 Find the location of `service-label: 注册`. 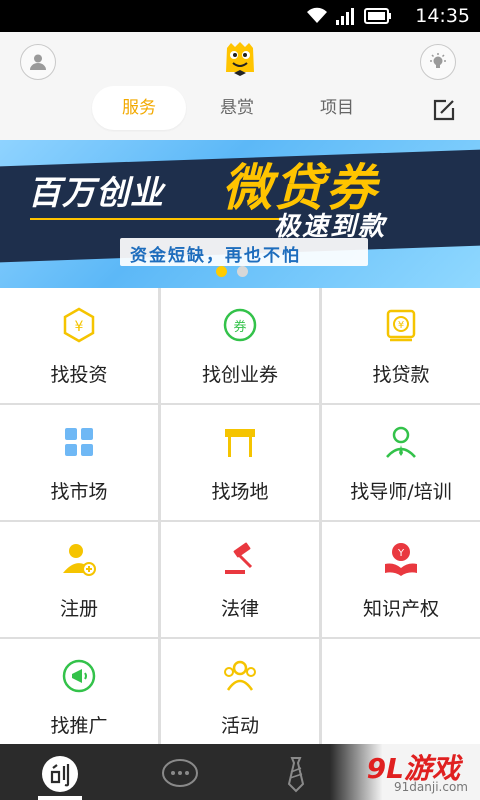

service-label: 注册 is located at coordinates (78, 609).